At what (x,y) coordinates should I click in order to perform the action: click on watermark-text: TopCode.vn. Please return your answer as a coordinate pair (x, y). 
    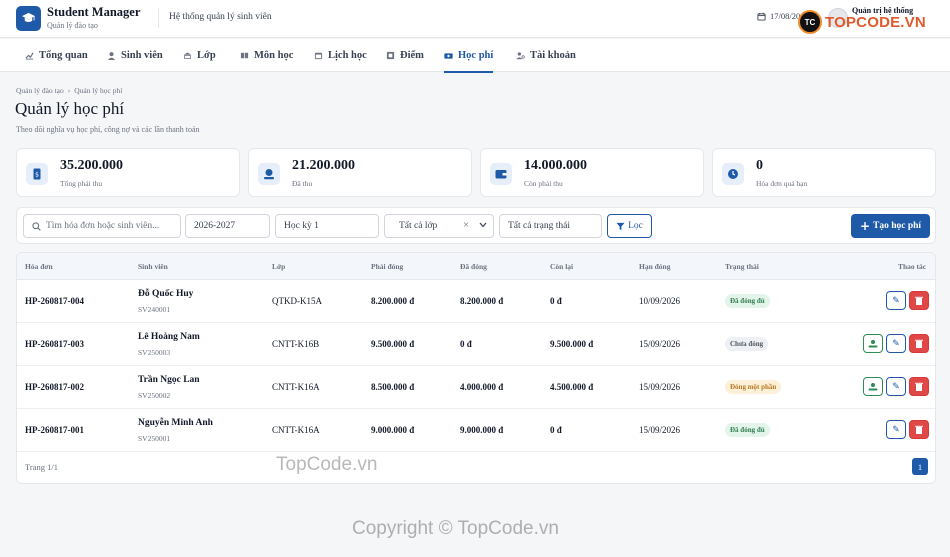
    Looking at the image, I should click on (327, 464).